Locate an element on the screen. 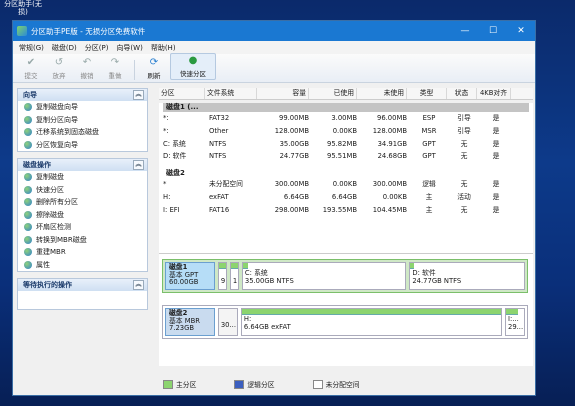 The image size is (575, 406). table-cell: 6.64GB is located at coordinates (344, 196).